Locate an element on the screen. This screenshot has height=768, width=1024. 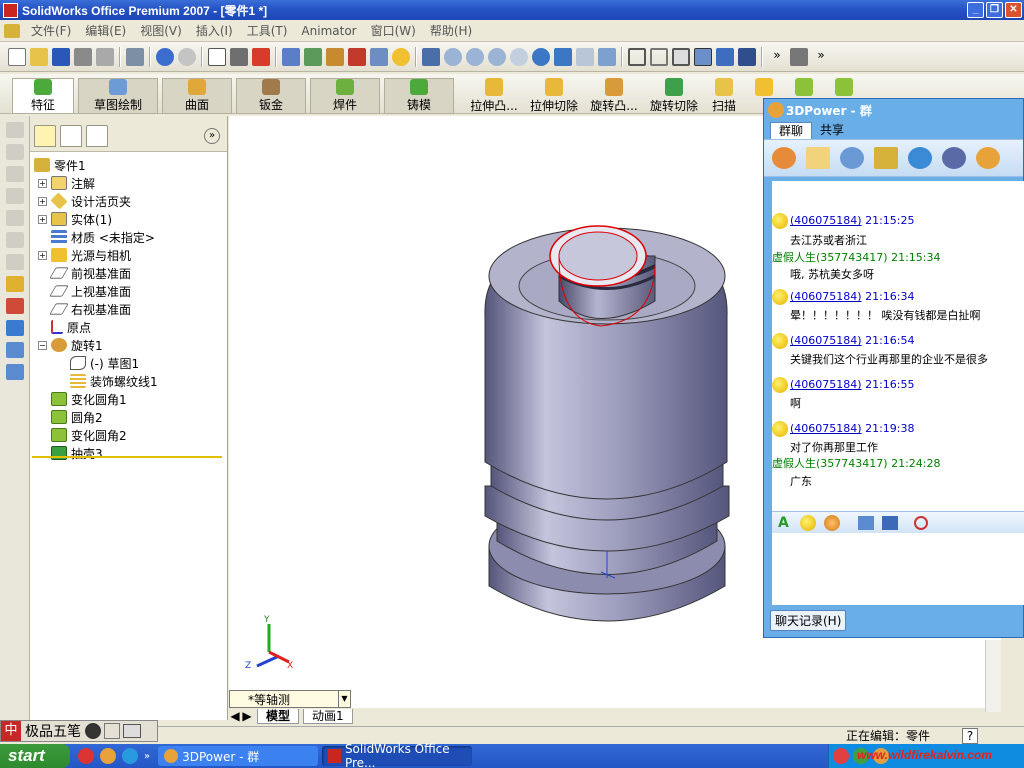
open-folder-icon is located at coordinates (39, 56).